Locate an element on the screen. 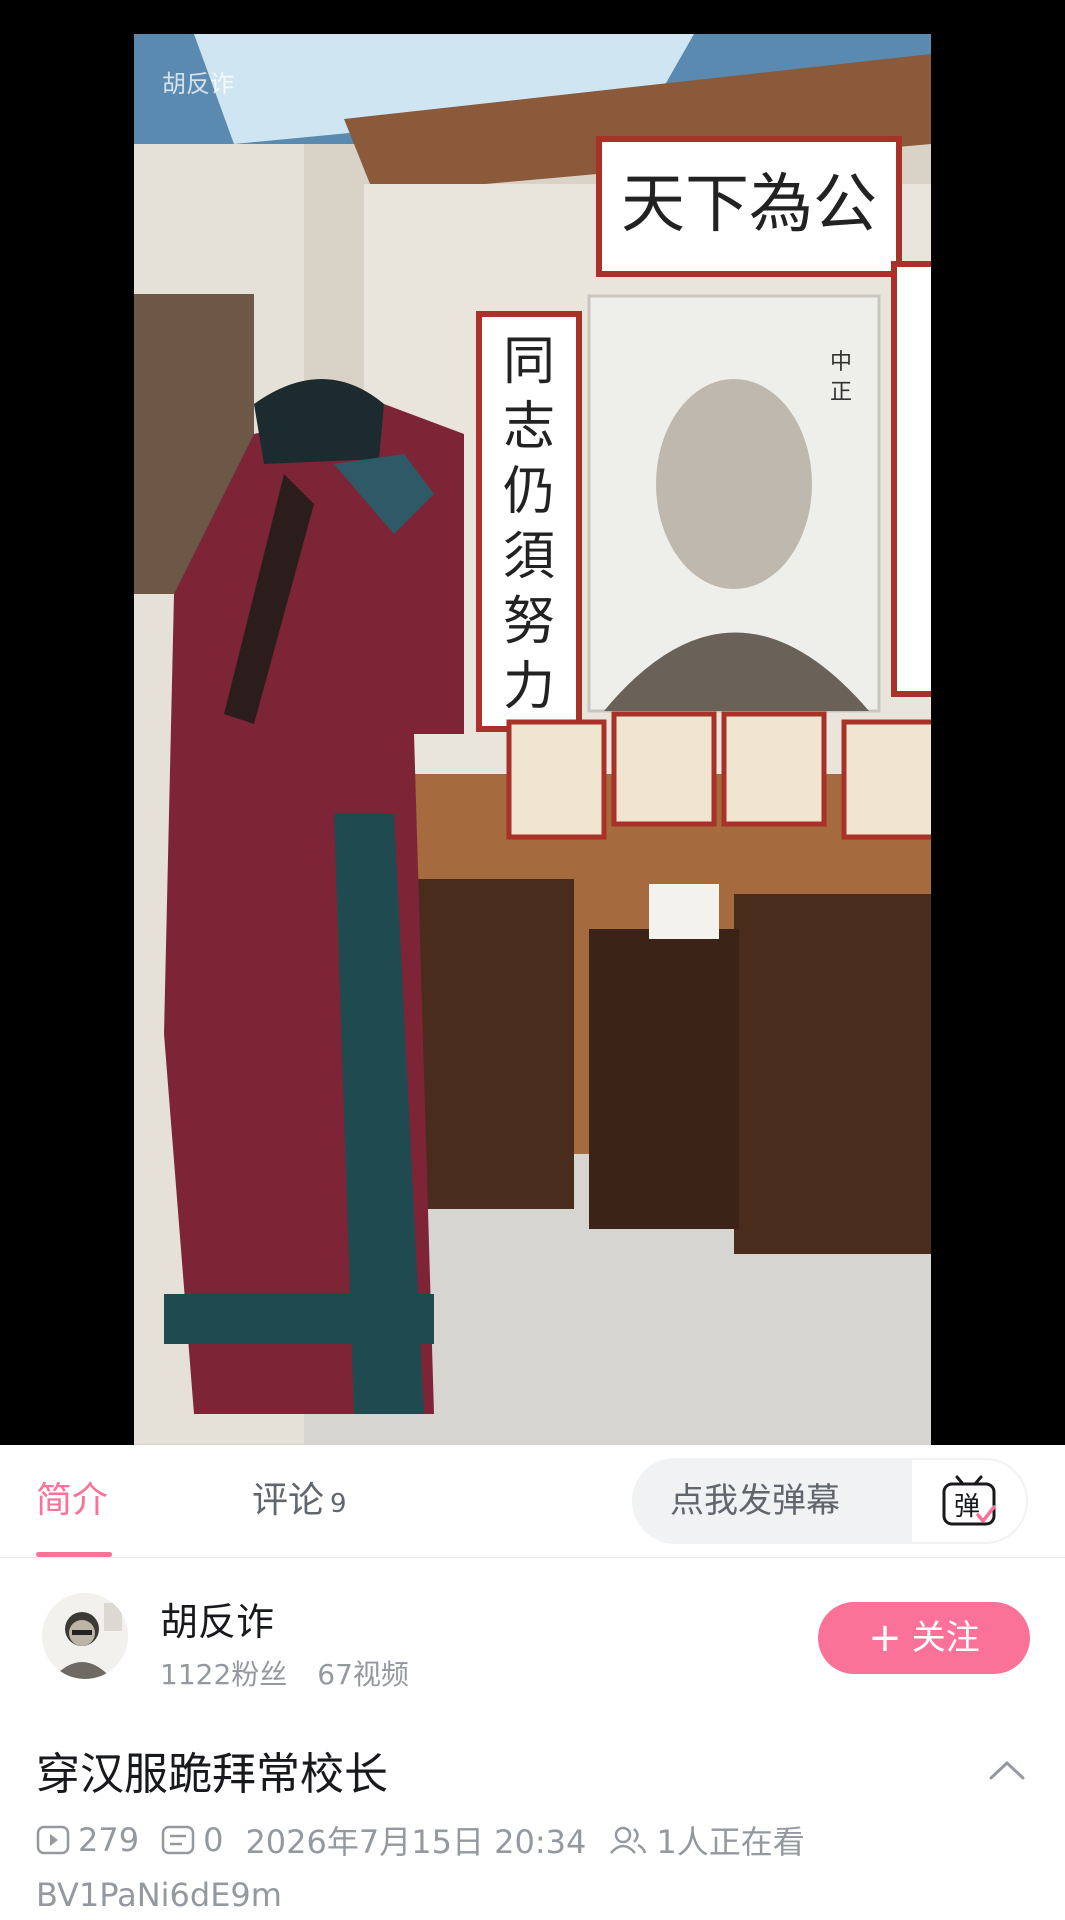 The height and width of the screenshot is (1920, 1065). chevron-up-icon is located at coordinates (1007, 1770).